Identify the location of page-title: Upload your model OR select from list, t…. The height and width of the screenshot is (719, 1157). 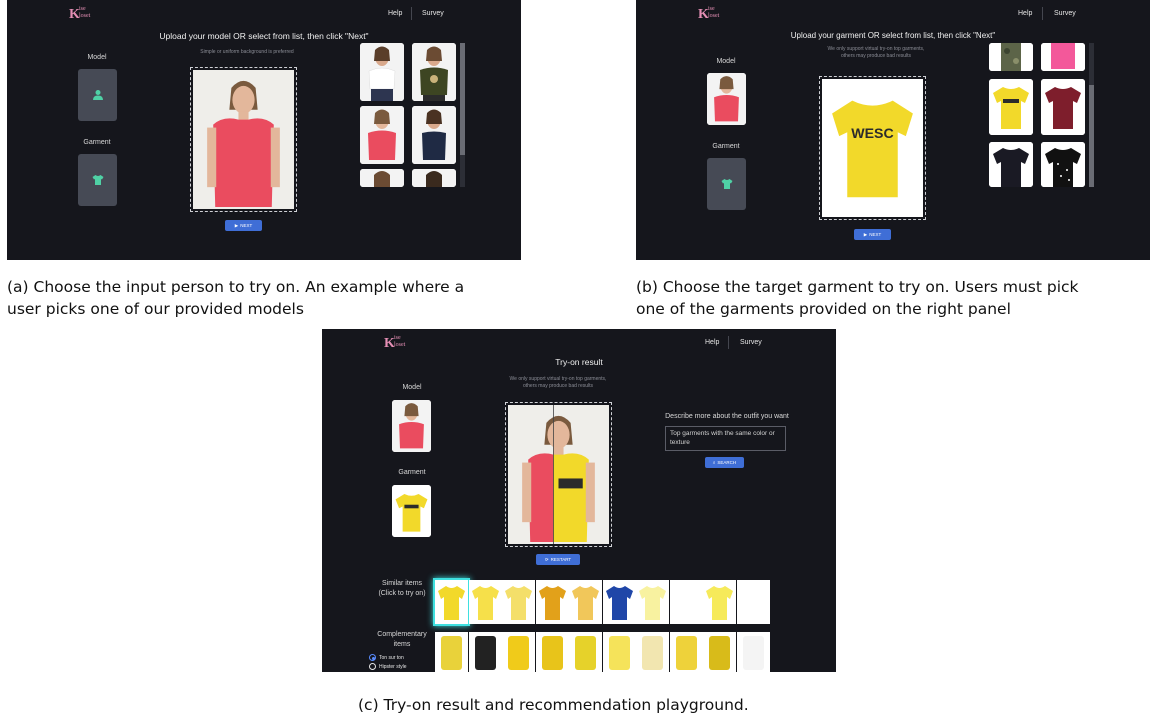
(264, 36).